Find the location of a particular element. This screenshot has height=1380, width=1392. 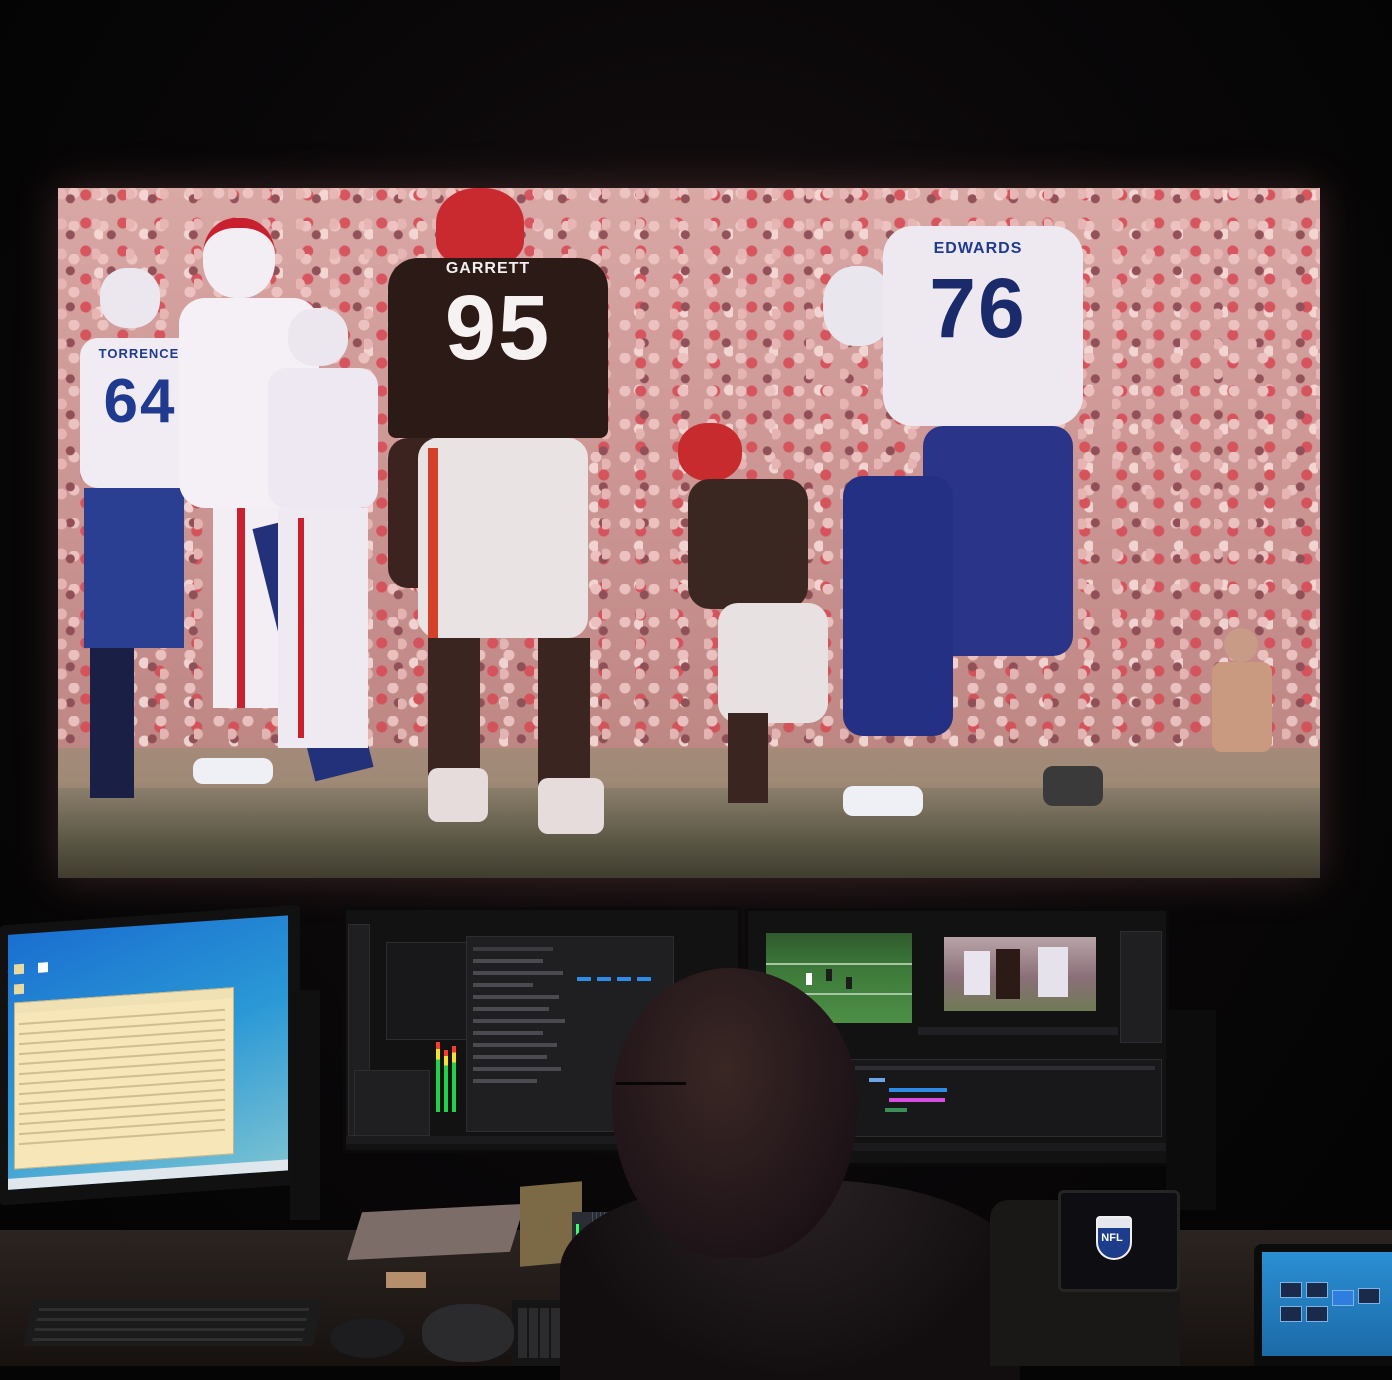

jersey-nameplate: EDWARDS is located at coordinates (978, 248).